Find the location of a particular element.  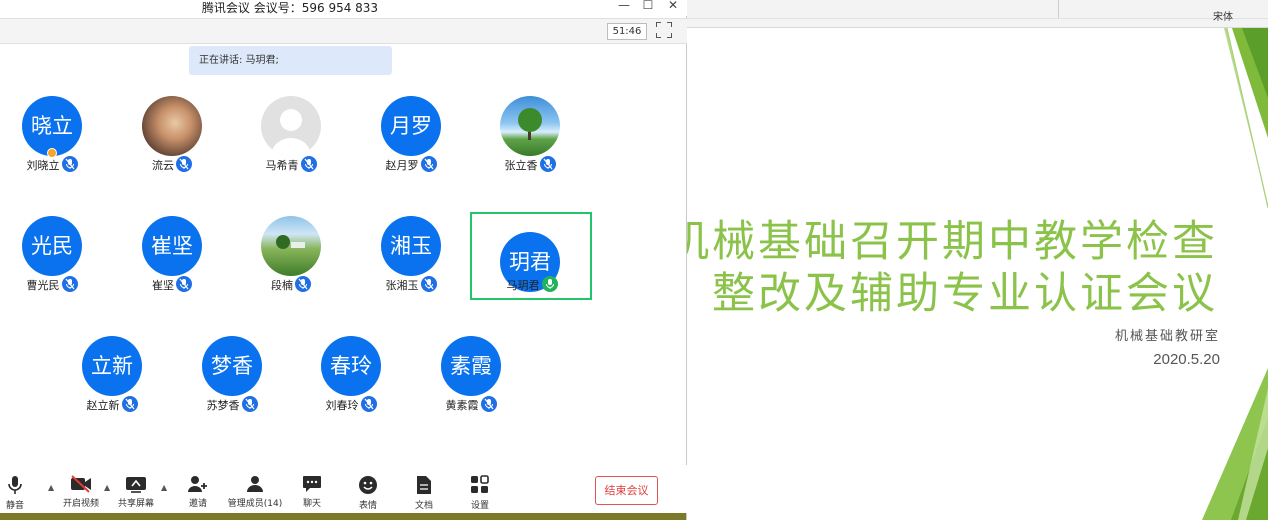

participant-tile: 光民曹光民 is located at coordinates (56, 261).